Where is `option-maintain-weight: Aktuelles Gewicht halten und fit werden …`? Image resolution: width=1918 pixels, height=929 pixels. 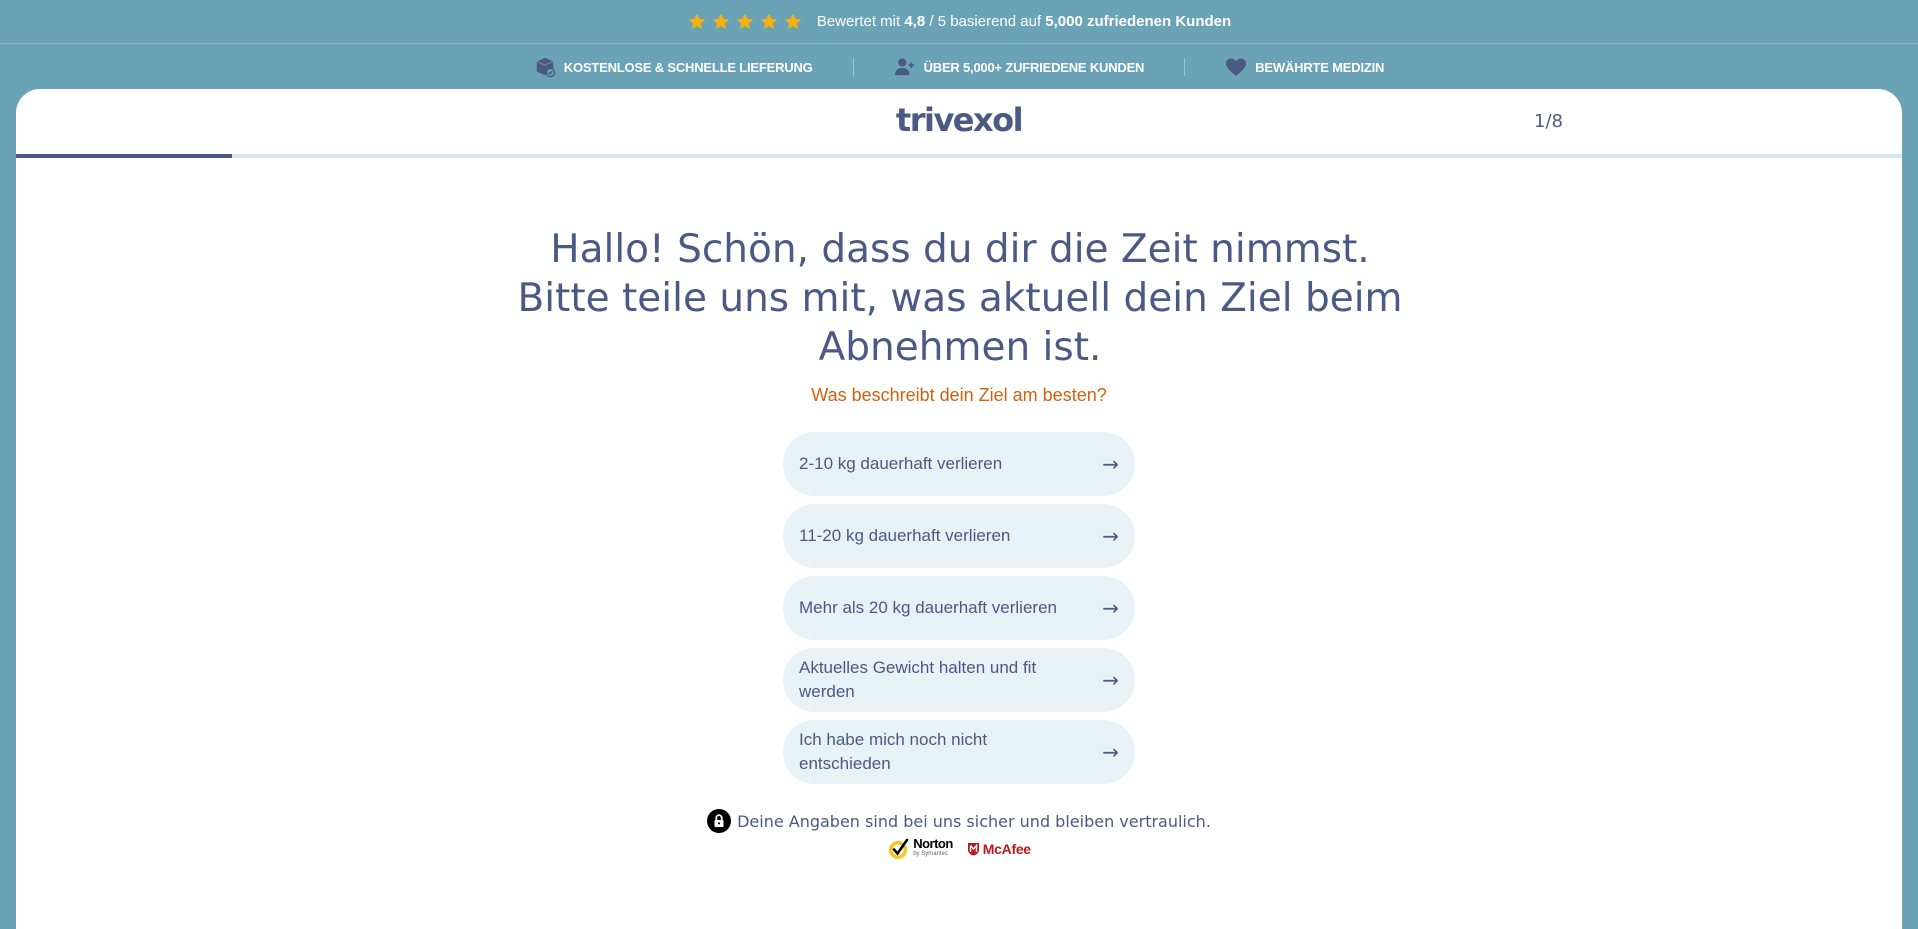 option-maintain-weight: Aktuelles Gewicht halten und fit werden … is located at coordinates (959, 680).